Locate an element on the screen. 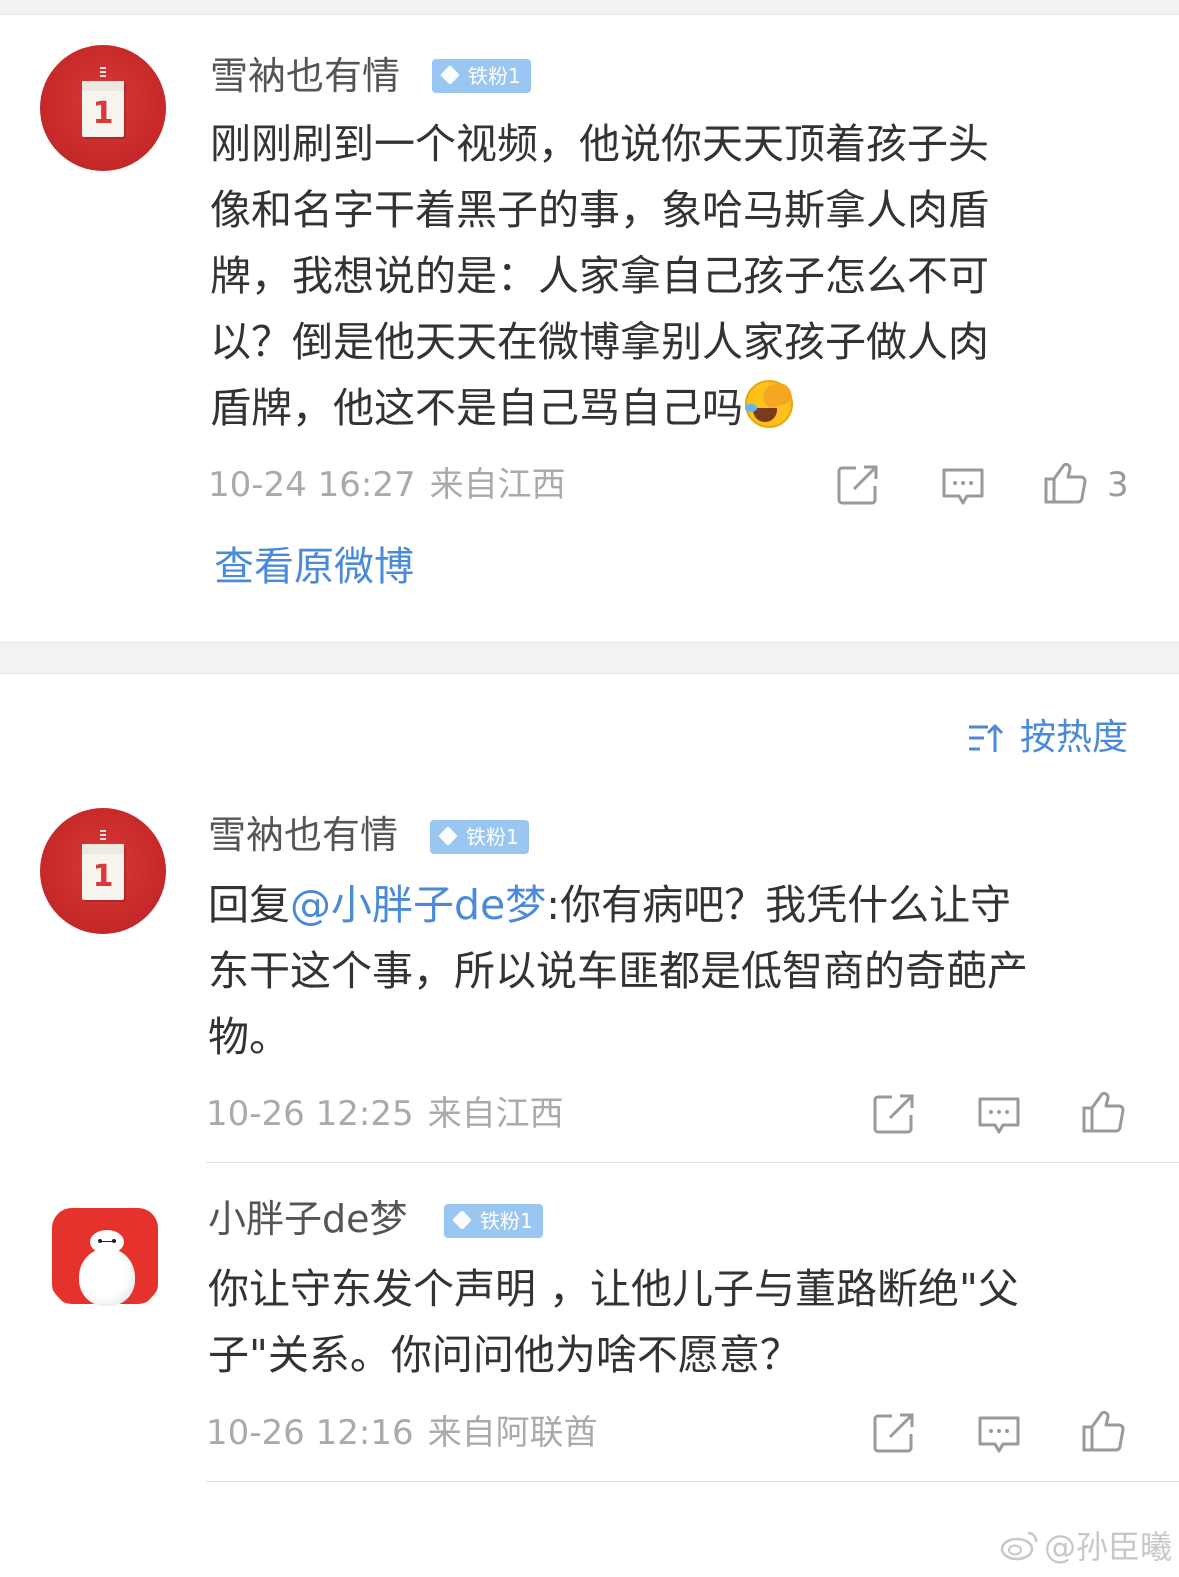 The height and width of the screenshot is (1577, 1179). reply-line: 回复@小胖子de梦:你有病吧？我凭什么让守 is located at coordinates (688, 905).